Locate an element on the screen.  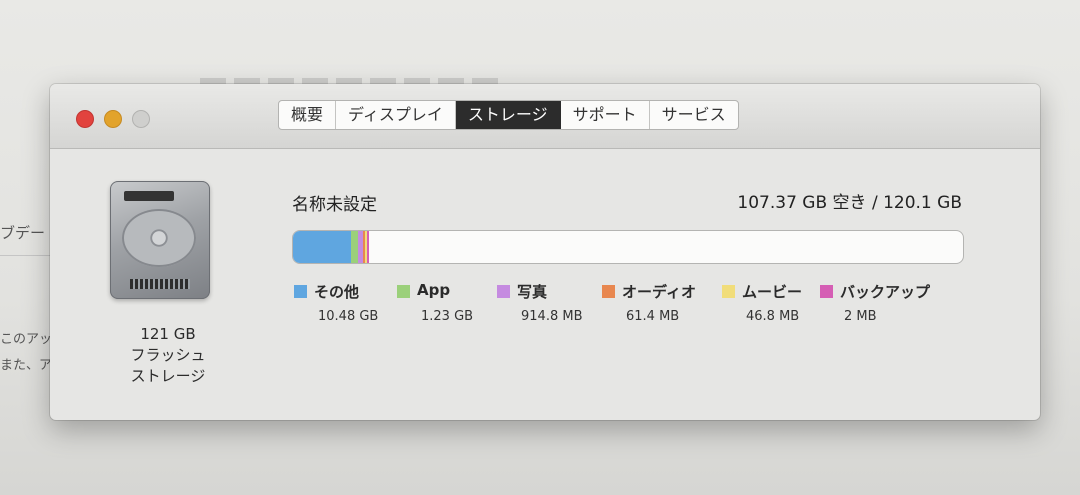
free-space-text: 107.37 GB 空き / 120.1 GB is located at coordinates (849, 203).